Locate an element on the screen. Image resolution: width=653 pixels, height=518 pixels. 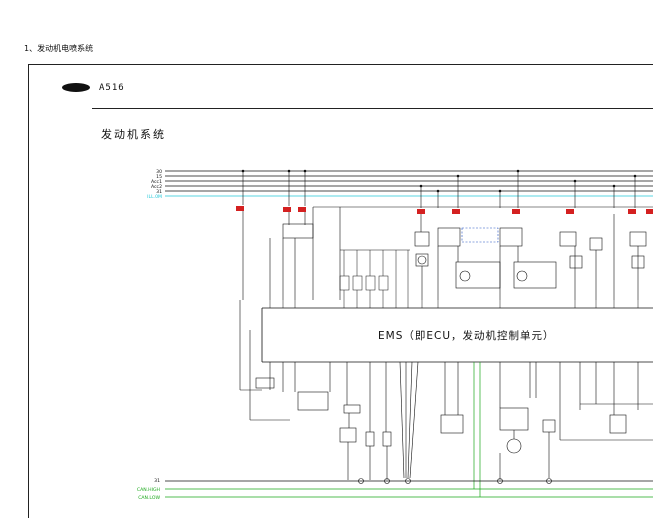
ecu-label: EMS（即ECU，发动机控制单元） is located at coordinates (466, 335).